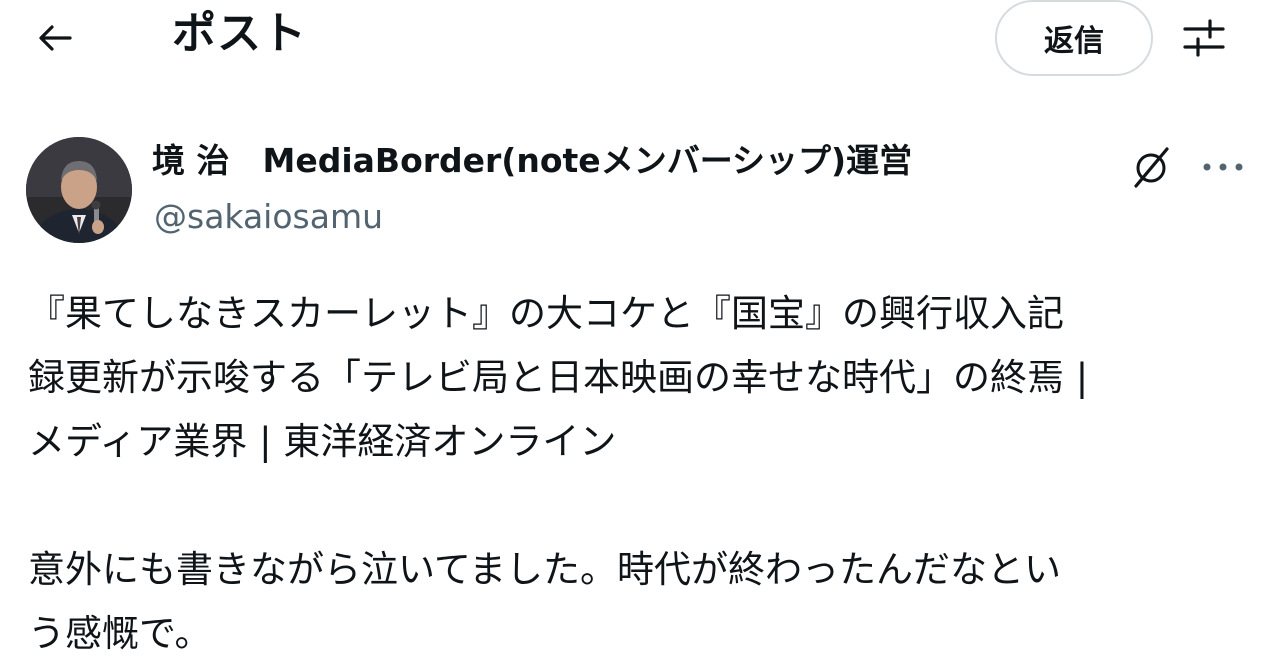 The image size is (1280, 671). I want to click on ellipsis-icon, so click(1223, 167).